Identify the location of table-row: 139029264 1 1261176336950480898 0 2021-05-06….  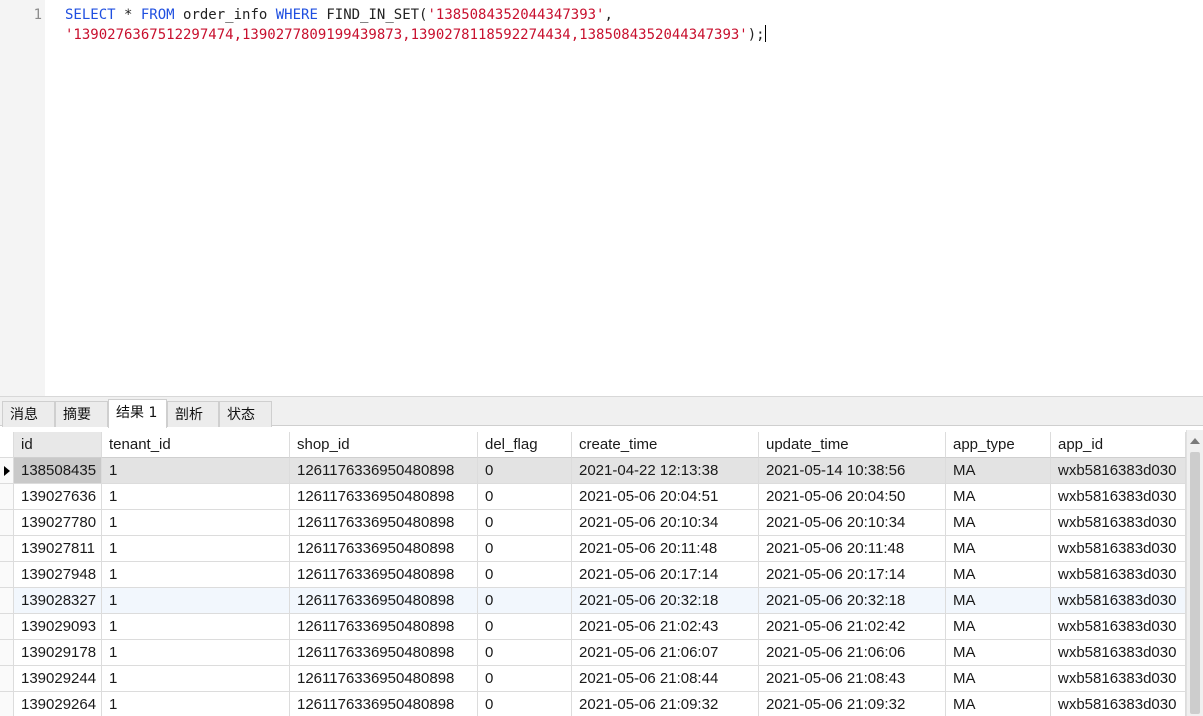
(593, 704).